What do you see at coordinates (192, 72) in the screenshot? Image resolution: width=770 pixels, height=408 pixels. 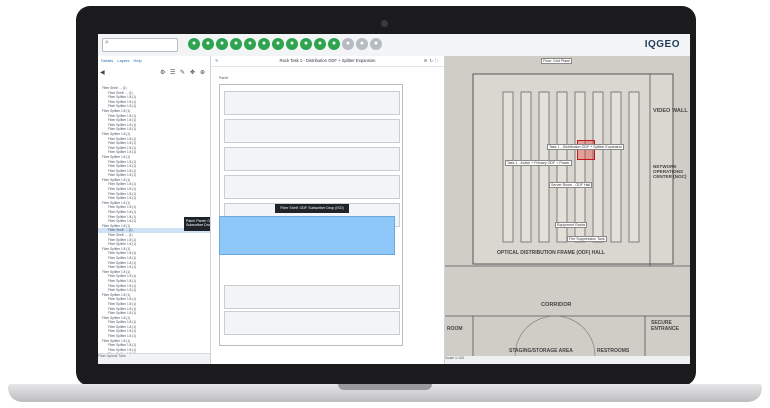 I see `move-icon: ✥` at bounding box center [192, 72].